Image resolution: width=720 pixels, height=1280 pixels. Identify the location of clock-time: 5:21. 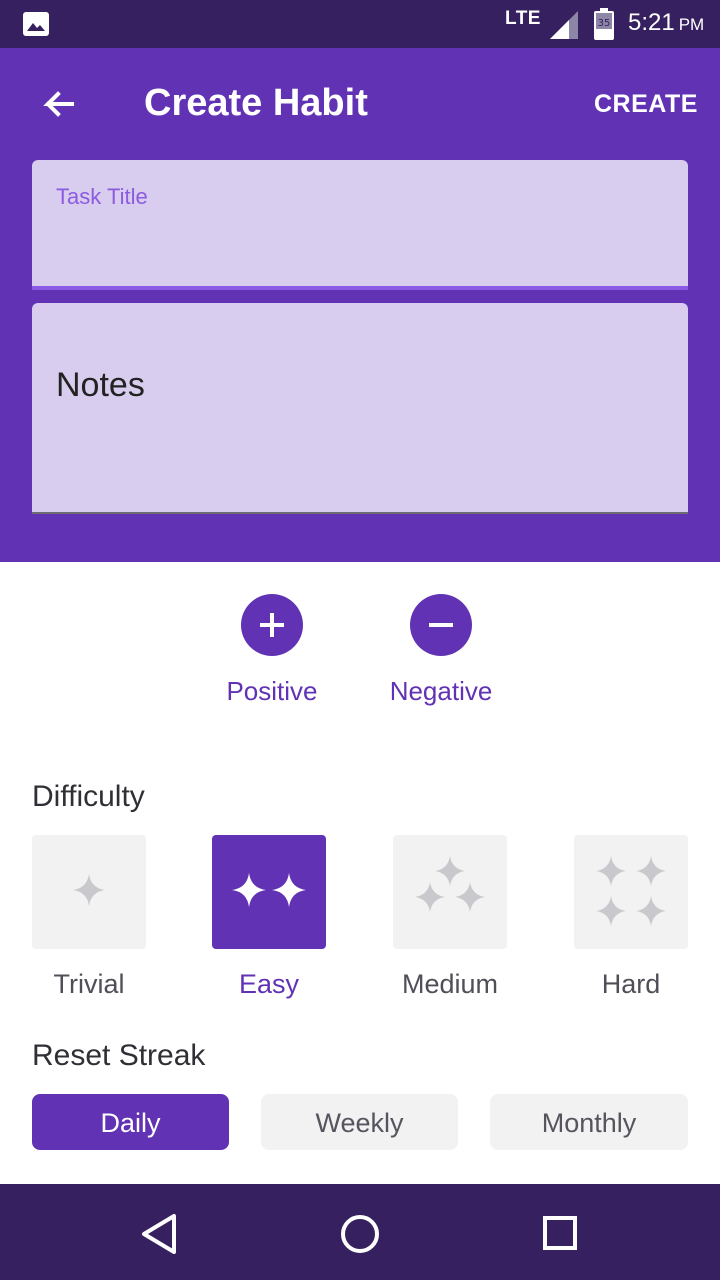
(651, 22).